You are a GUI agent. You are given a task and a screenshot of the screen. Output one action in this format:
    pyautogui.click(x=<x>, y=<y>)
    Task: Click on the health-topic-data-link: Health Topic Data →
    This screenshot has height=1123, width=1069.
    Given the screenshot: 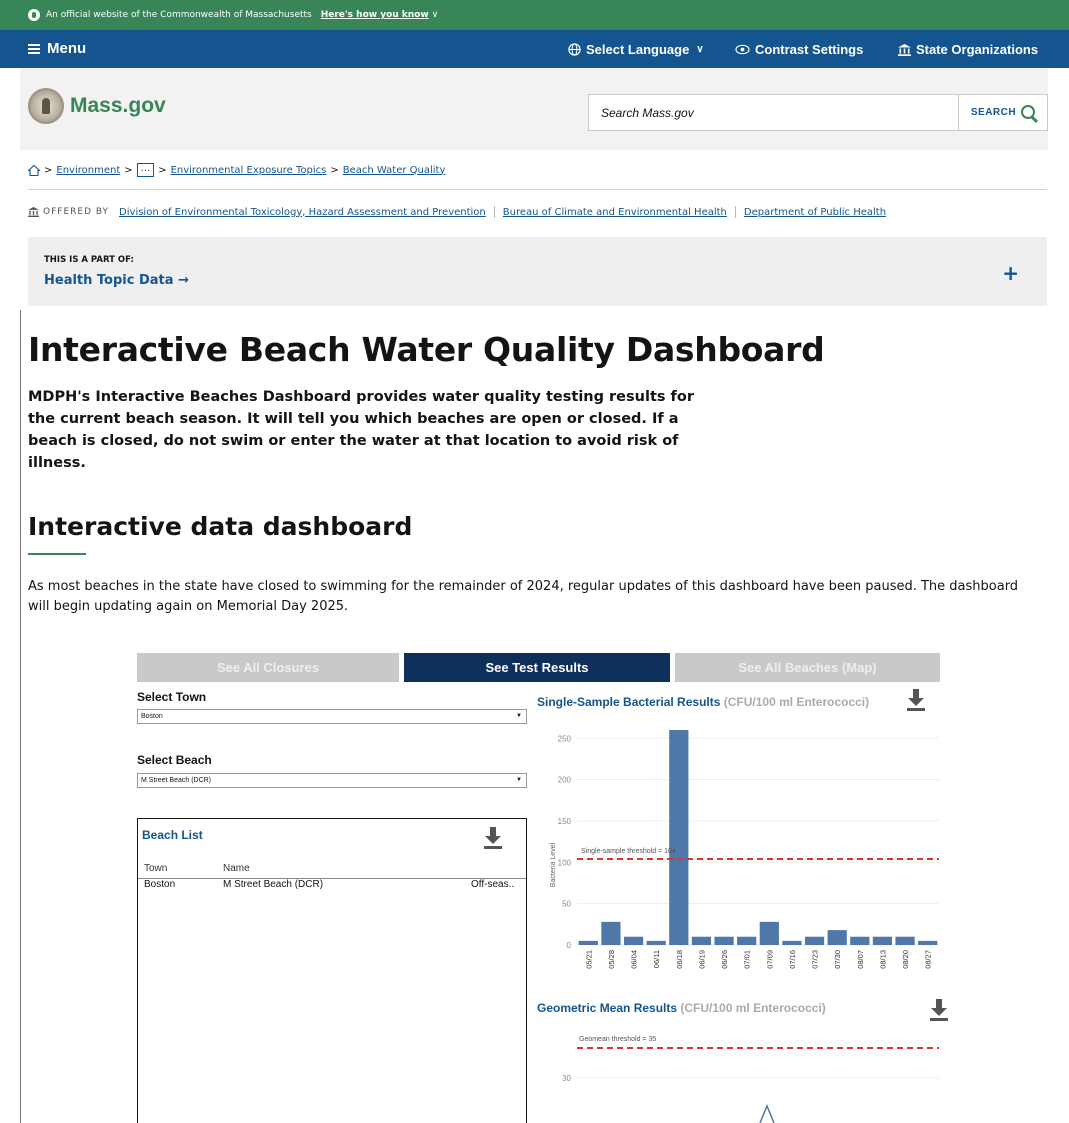 What is the action you would take?
    pyautogui.click(x=116, y=280)
    